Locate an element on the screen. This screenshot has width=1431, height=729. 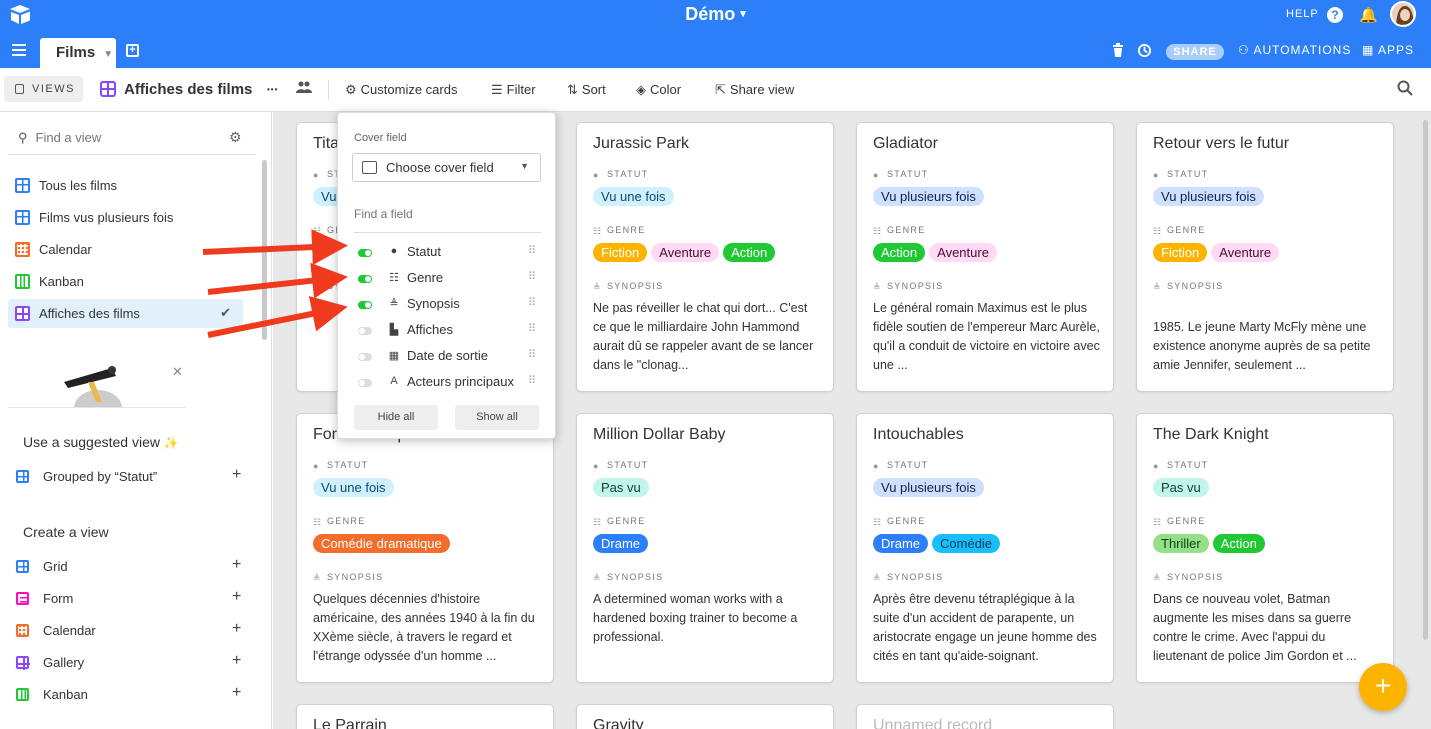
add-table-icon: + is located at coordinates (132, 50).